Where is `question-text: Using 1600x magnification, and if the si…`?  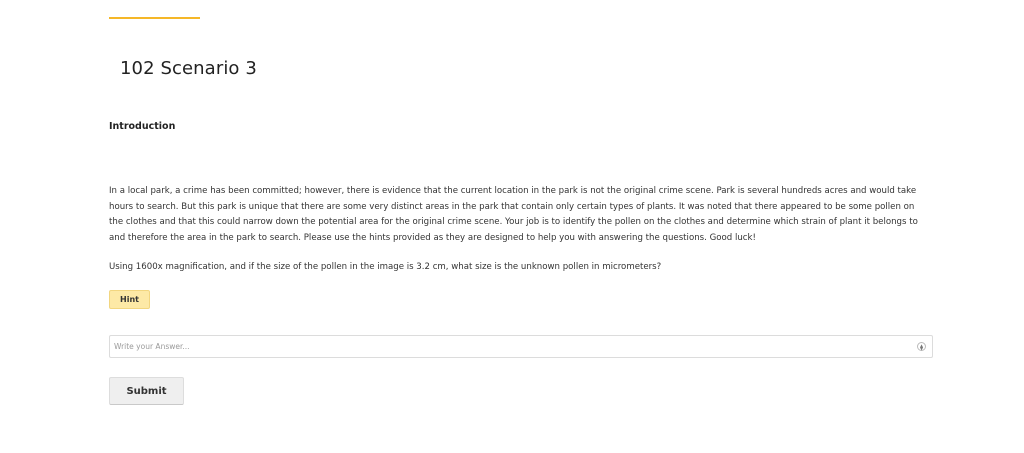 question-text: Using 1600x magnification, and if the si… is located at coordinates (385, 267).